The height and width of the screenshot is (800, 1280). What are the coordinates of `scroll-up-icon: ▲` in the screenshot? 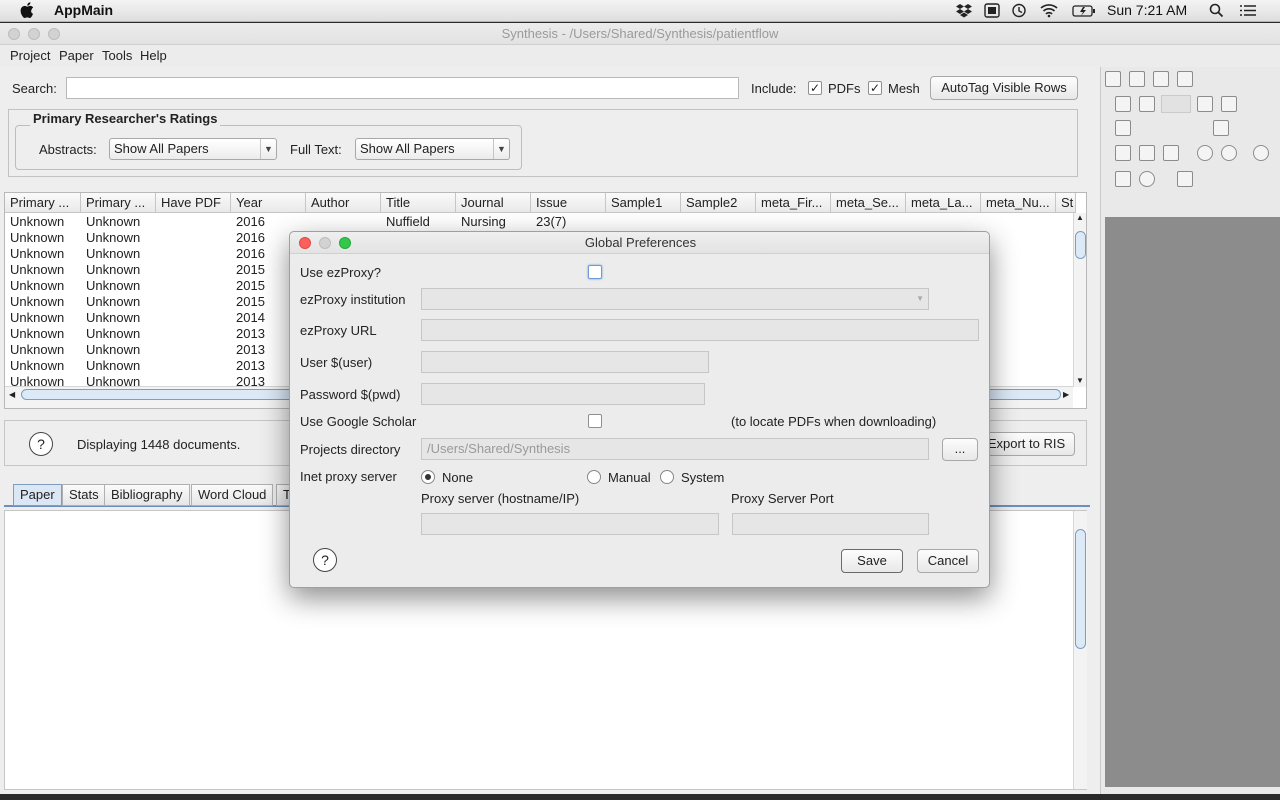 It's located at (1080, 217).